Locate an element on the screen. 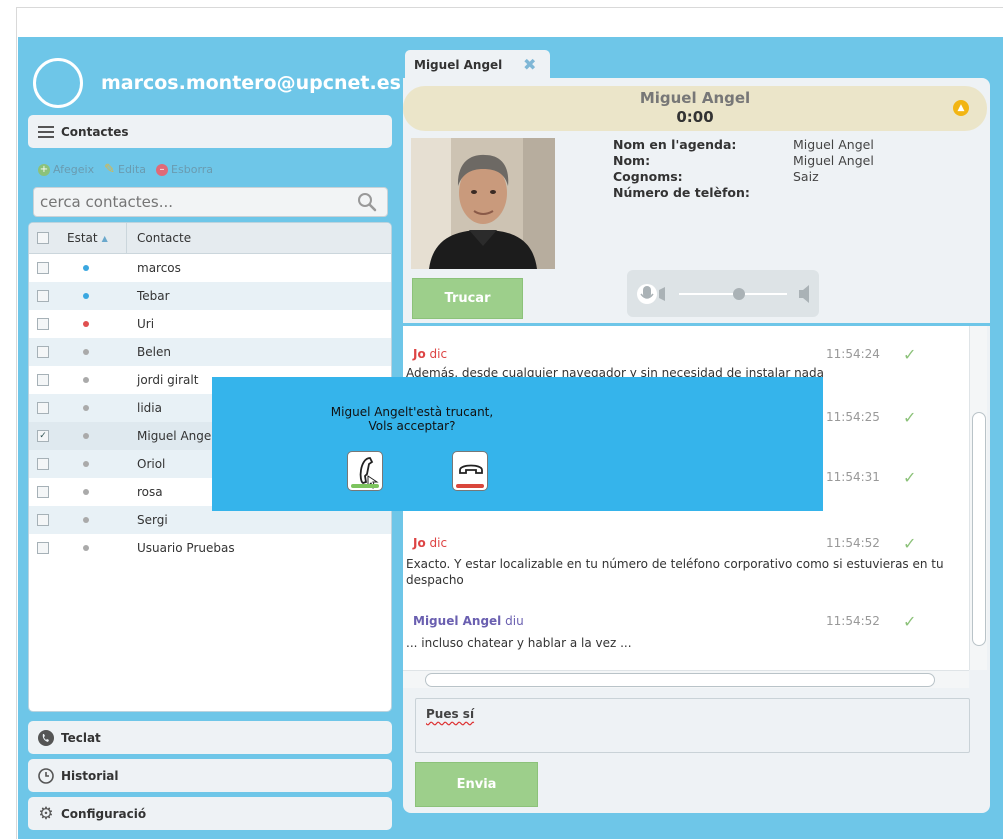 The height and width of the screenshot is (839, 1003). contact-search is located at coordinates (210, 202).